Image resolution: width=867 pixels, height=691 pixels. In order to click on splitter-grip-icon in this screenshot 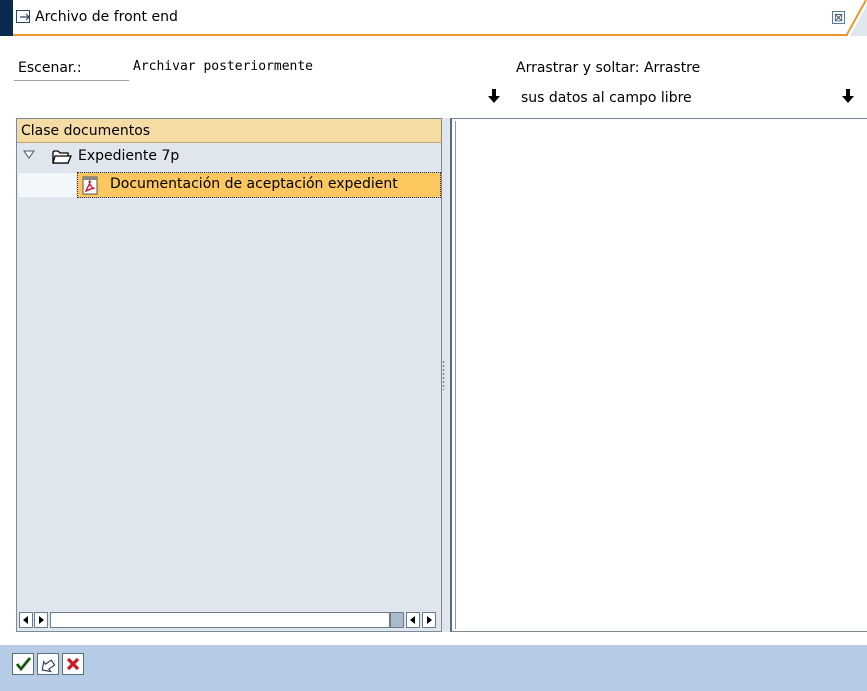, I will do `click(443, 375)`.